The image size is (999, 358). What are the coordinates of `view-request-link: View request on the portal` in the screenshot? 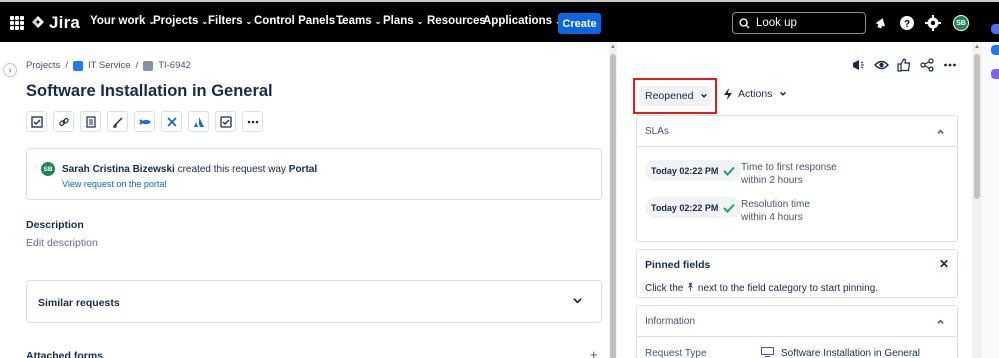 It's located at (114, 184).